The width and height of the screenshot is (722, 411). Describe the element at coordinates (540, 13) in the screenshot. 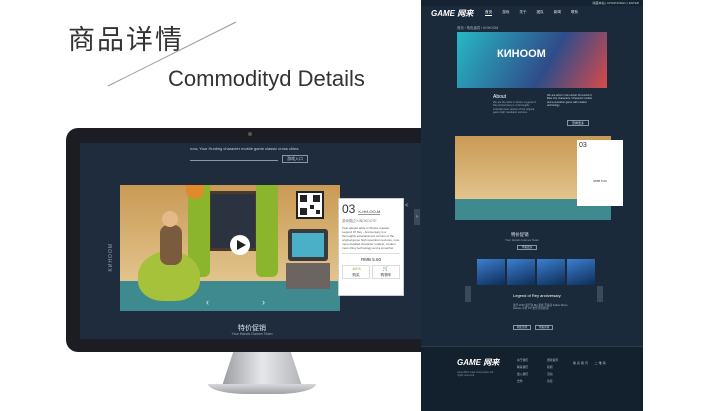

I see `rp-nav-item: 团队` at that location.